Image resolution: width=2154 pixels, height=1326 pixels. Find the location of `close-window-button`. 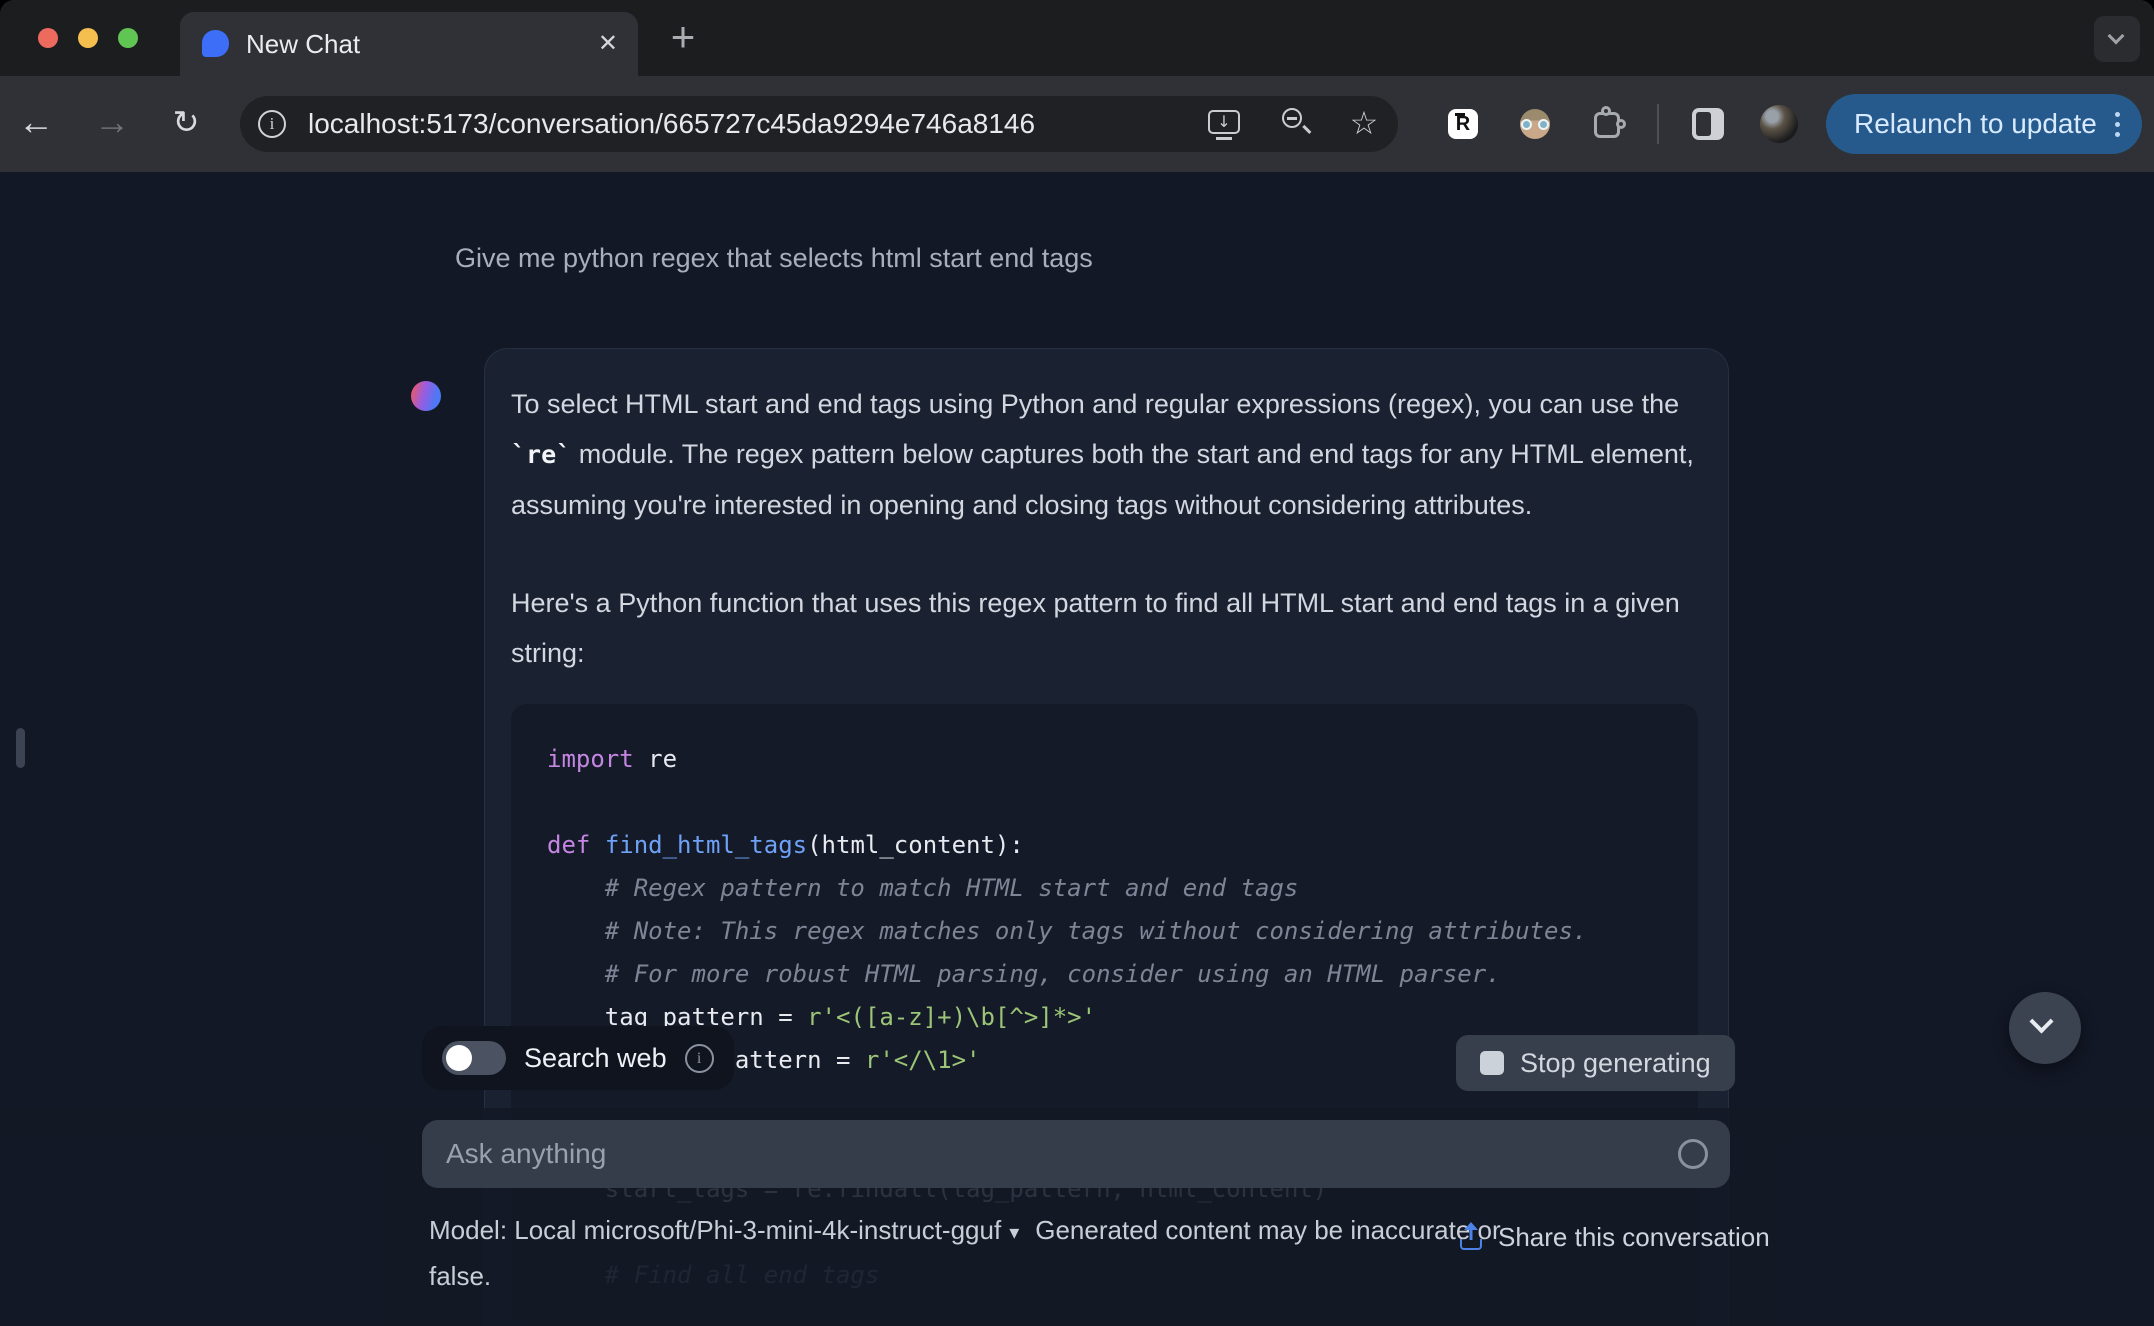

close-window-button is located at coordinates (48, 38).